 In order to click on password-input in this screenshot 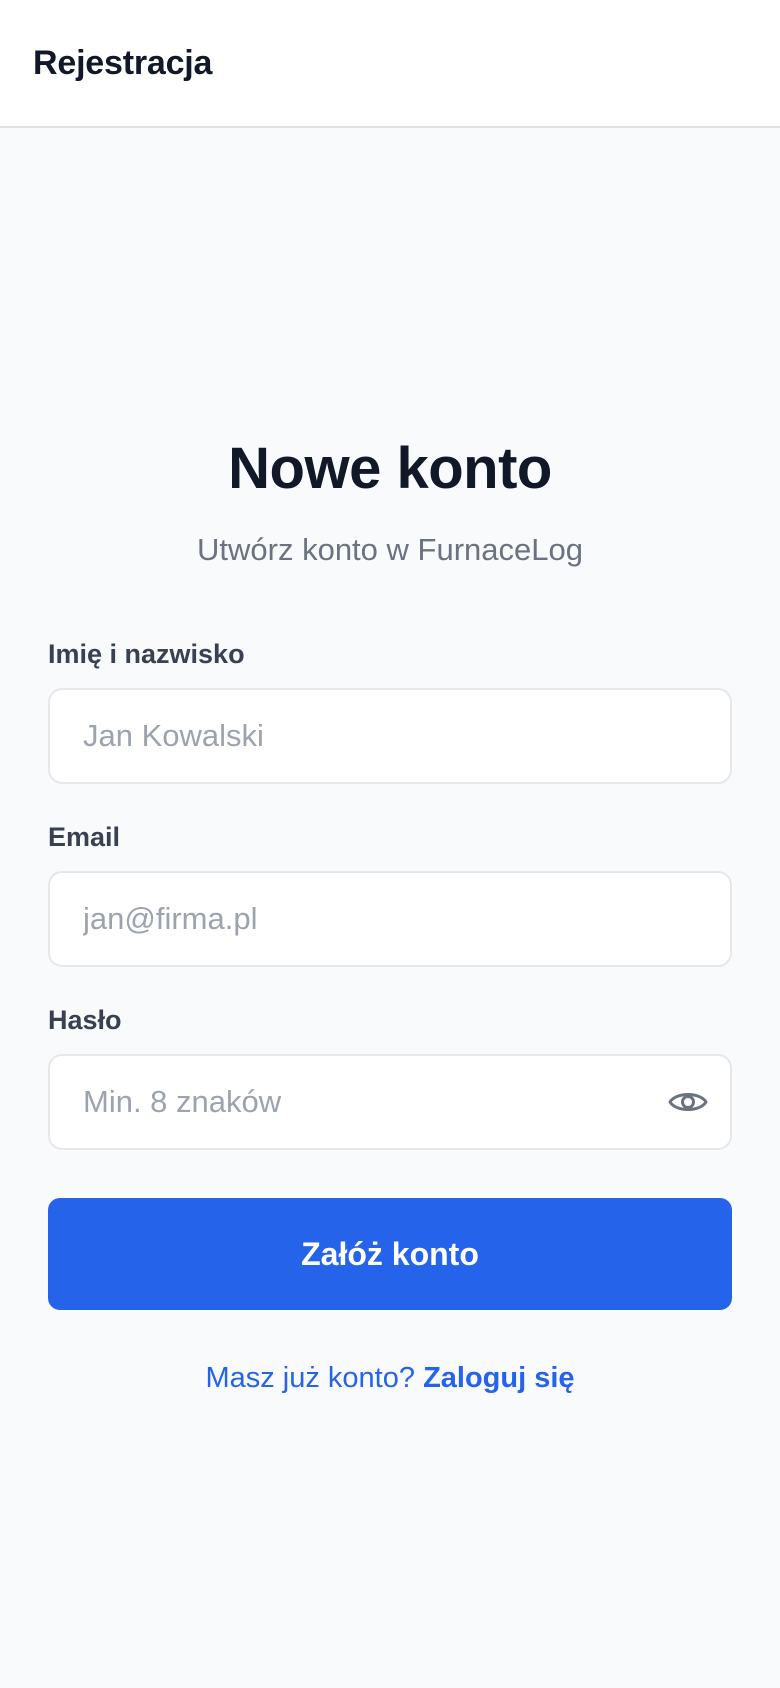, I will do `click(390, 1102)`.